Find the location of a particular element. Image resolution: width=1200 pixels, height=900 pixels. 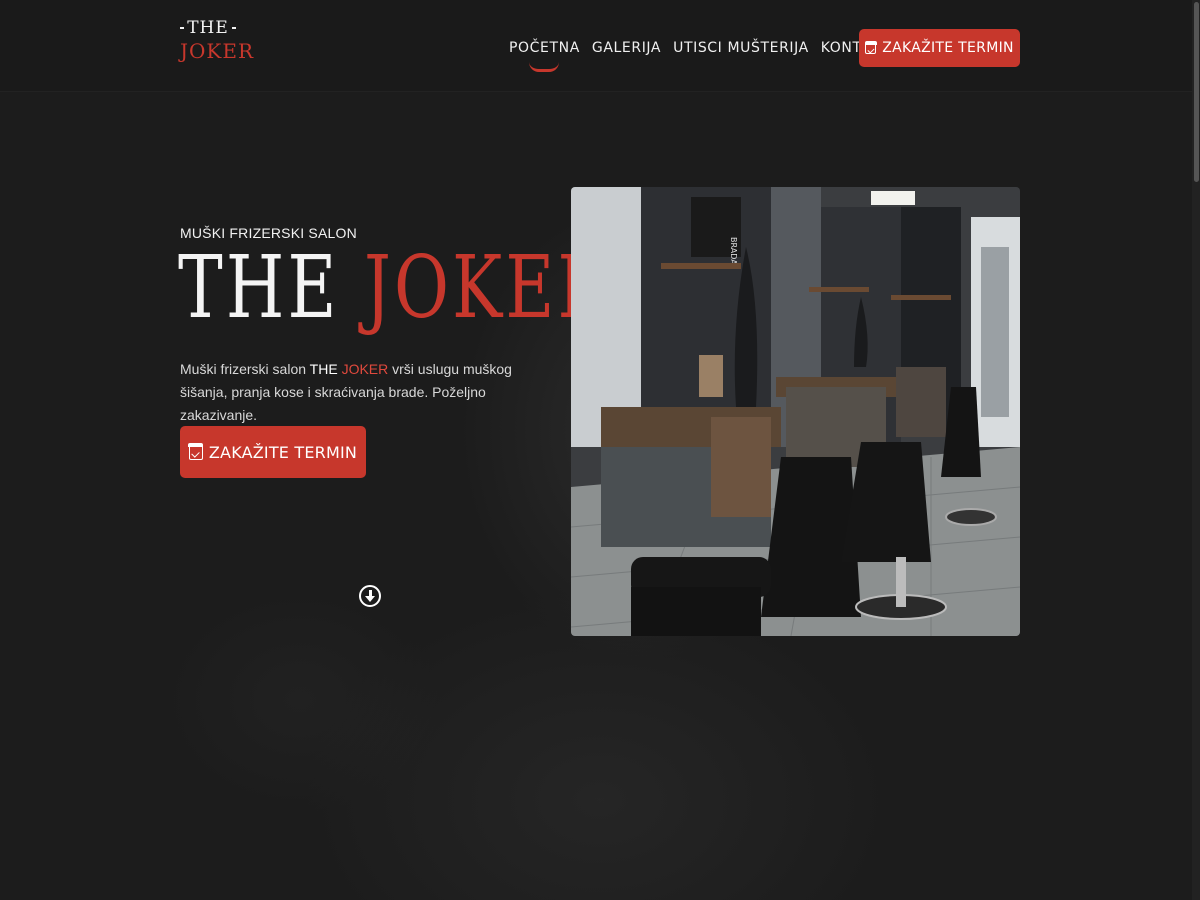

nav-item-utisci-musterija: UTISCI MUŠTERIJA is located at coordinates (741, 48).